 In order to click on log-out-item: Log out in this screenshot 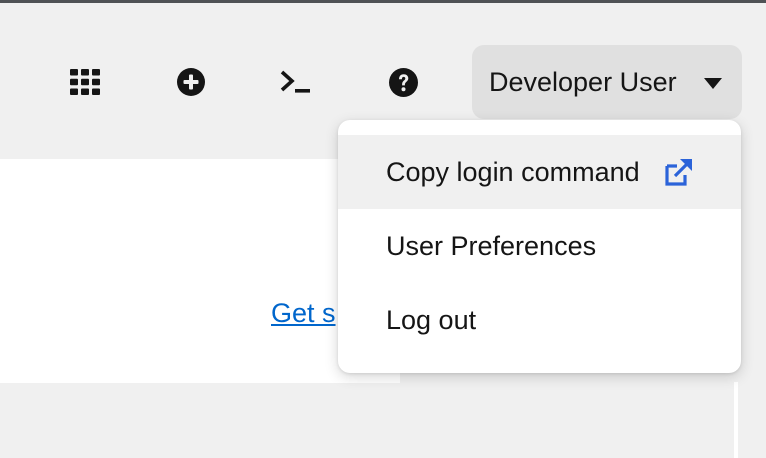, I will do `click(539, 320)`.